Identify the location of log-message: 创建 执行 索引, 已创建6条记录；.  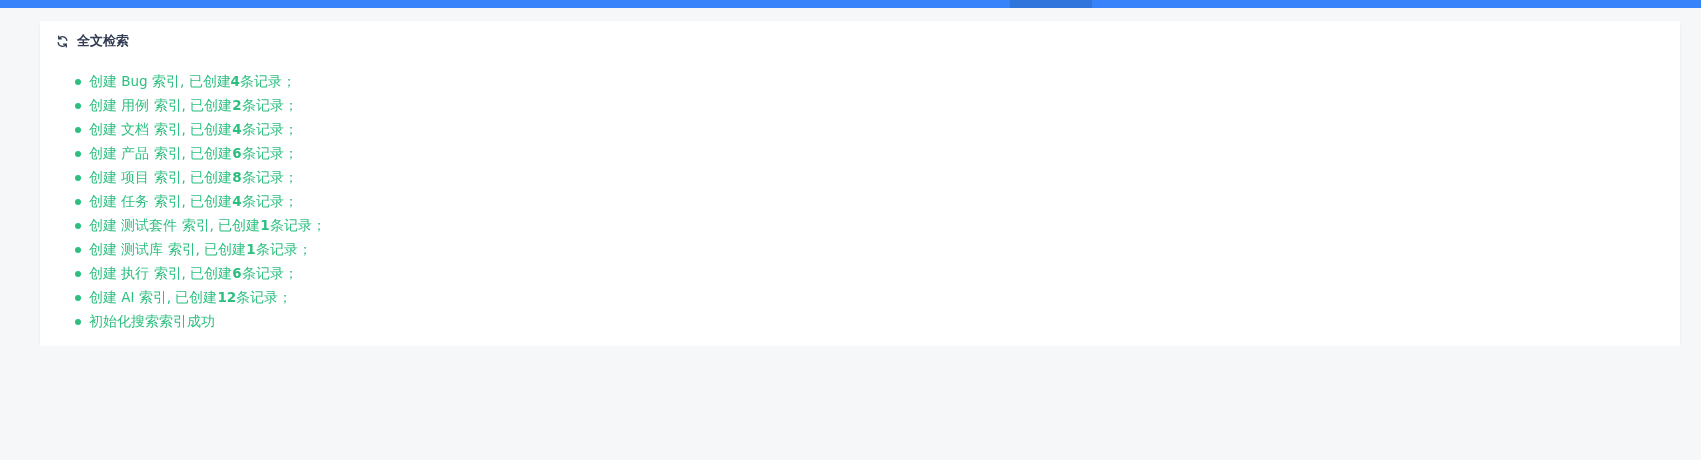
(193, 274).